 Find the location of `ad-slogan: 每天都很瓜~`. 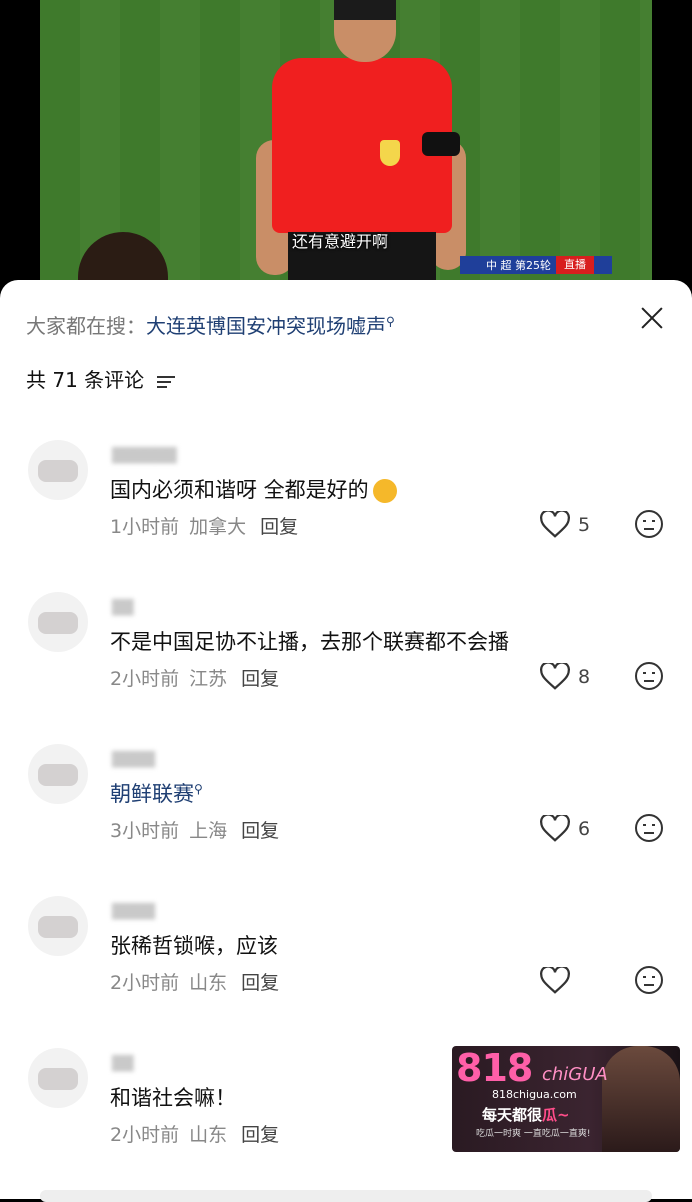

ad-slogan: 每天都很瓜~ is located at coordinates (526, 1115).